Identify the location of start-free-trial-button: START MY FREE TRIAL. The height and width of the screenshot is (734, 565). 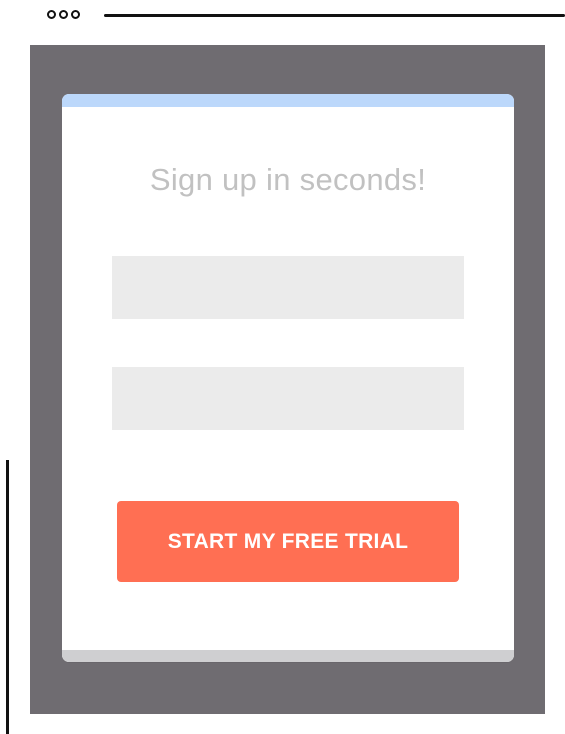
(288, 541).